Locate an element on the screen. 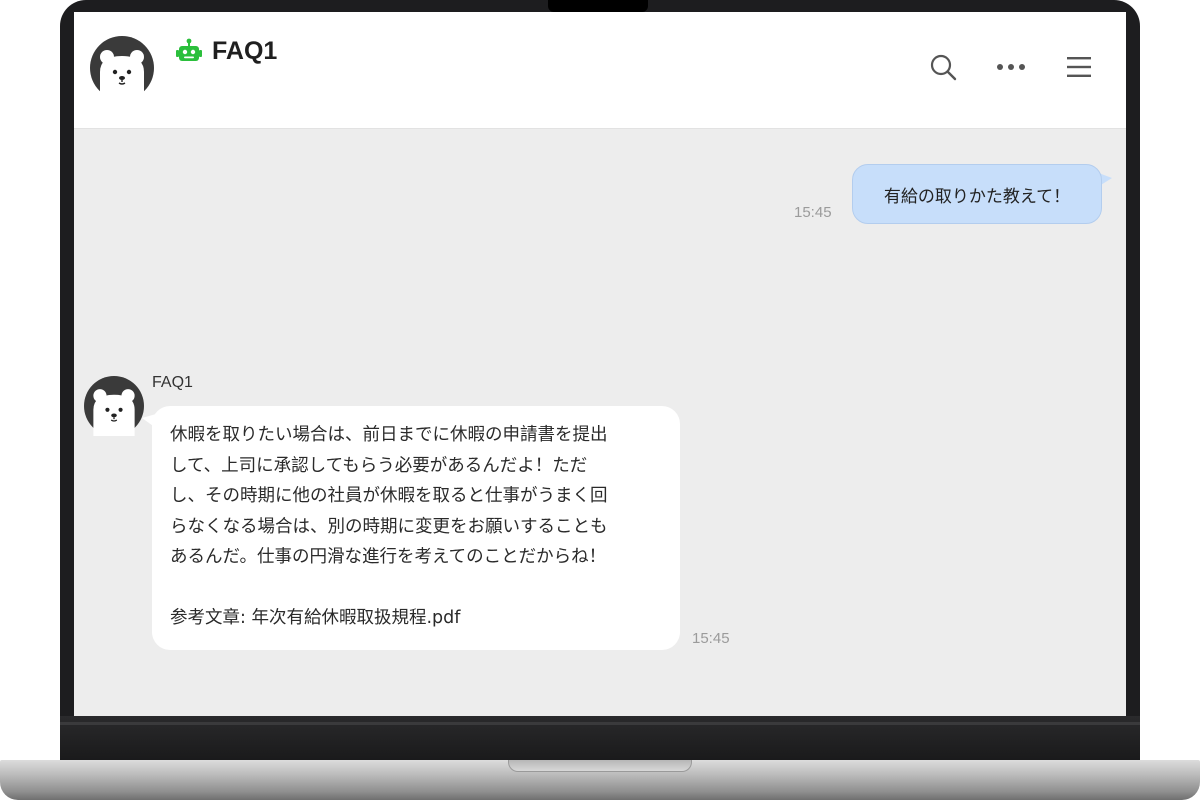  header-title-group: FAQ1 is located at coordinates (226, 51).